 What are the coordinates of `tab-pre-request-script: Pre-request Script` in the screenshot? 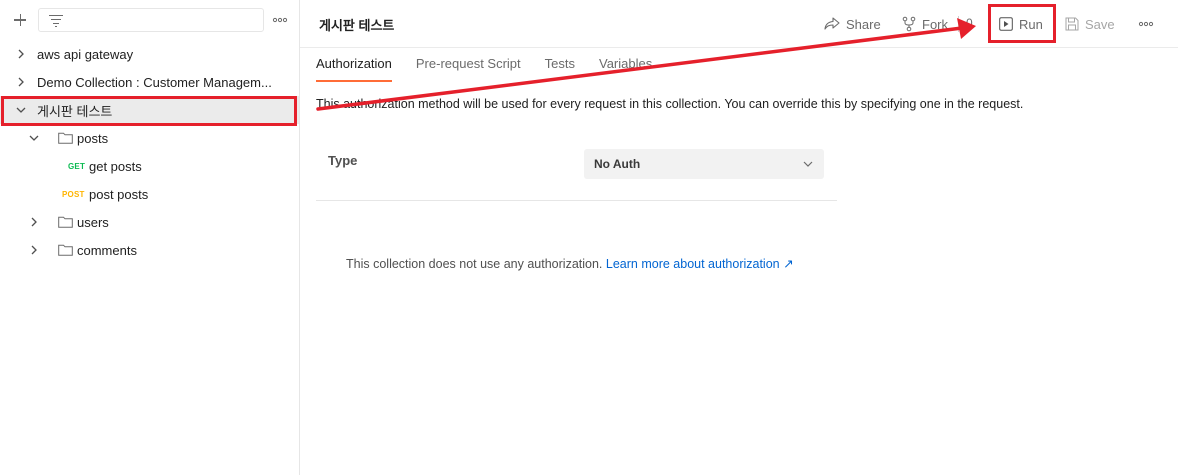 It's located at (468, 69).